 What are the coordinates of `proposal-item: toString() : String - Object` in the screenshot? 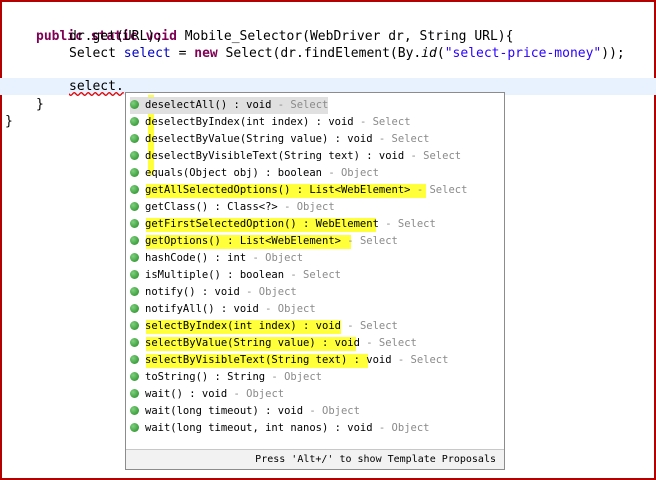 It's located at (226, 377).